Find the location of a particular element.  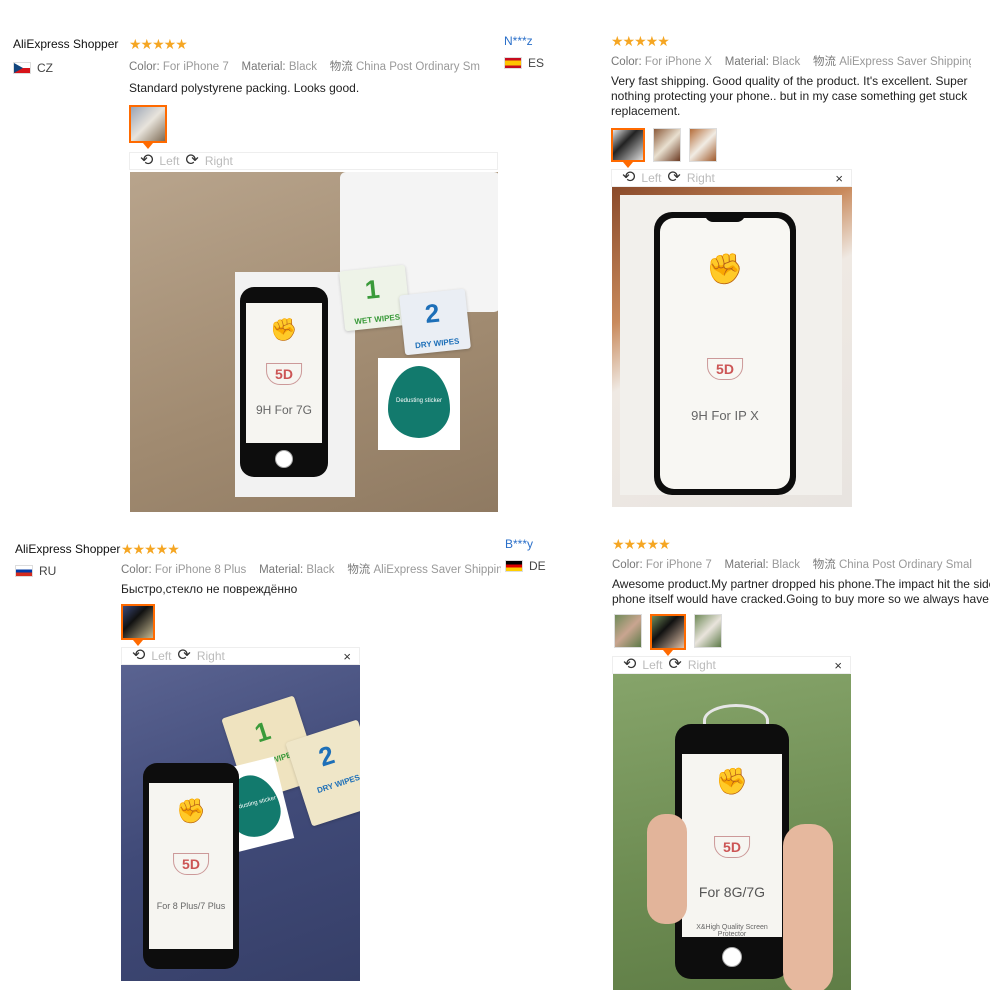

country-code: RU is located at coordinates (48, 571).